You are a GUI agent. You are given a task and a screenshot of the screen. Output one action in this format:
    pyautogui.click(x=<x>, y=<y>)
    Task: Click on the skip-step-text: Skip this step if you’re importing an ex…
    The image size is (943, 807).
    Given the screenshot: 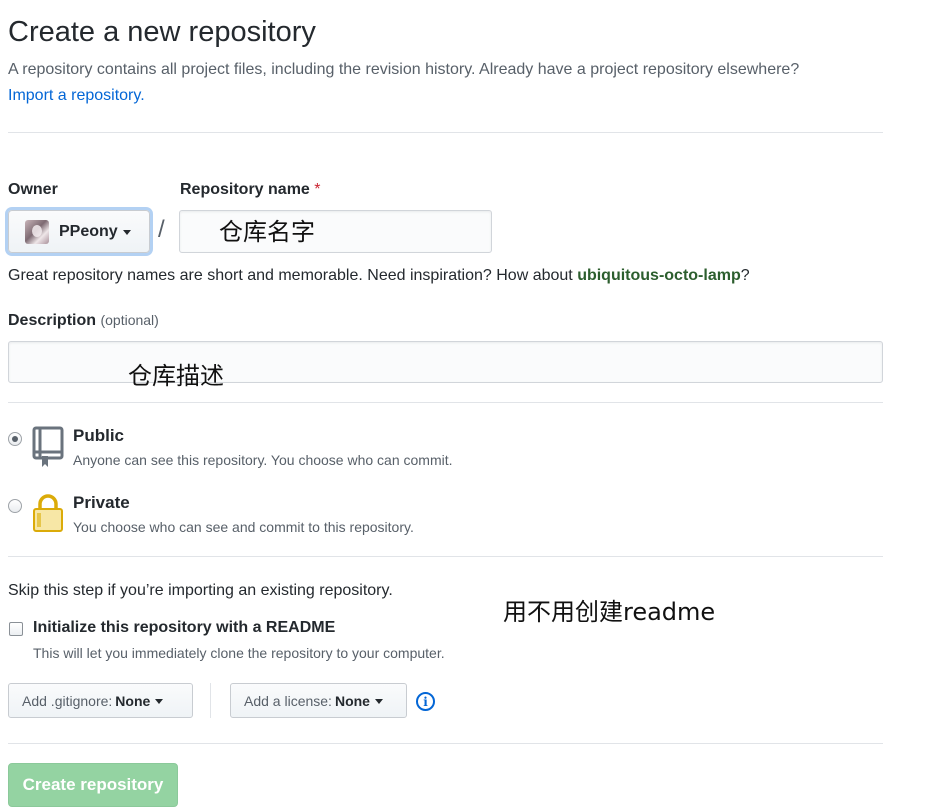 What is the action you would take?
    pyautogui.click(x=200, y=590)
    